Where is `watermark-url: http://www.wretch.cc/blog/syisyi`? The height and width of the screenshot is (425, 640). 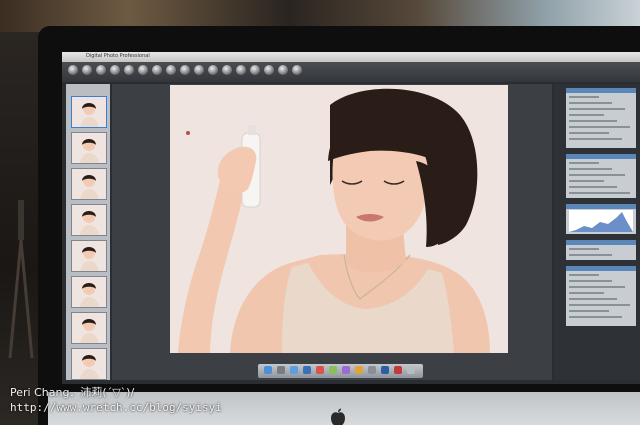
watermark-url: http://www.wretch.cc/blog/syisyi is located at coordinates (116, 407).